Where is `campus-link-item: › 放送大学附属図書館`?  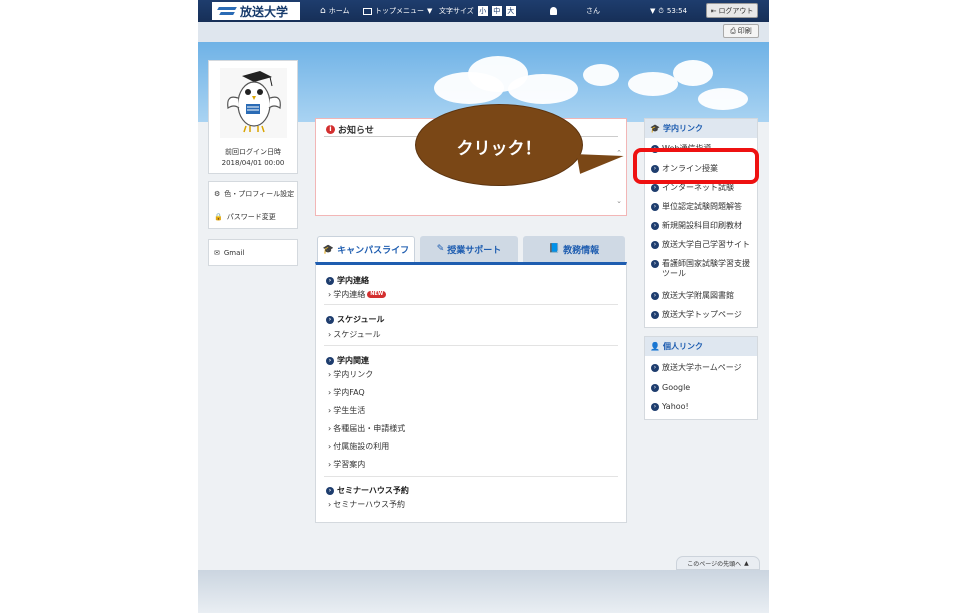
campus-link-item: › 放送大学附属図書館 is located at coordinates (692, 296).